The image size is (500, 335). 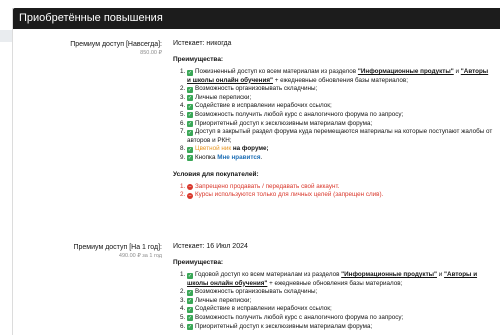 What do you see at coordinates (250, 149) in the screenshot?
I see `feature-text: на форуме;` at bounding box center [250, 149].